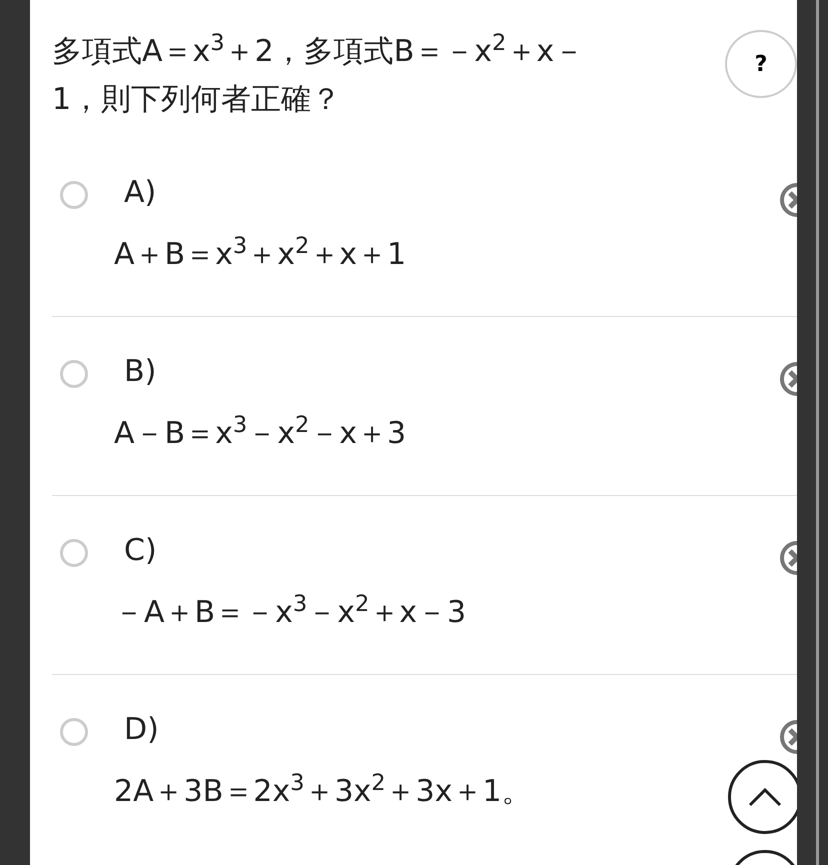 The height and width of the screenshot is (865, 828). What do you see at coordinates (319, 73) in the screenshot?
I see `question-text: 多項式A＝x$^{3}$＋2，多項式B＝－x$^{2}$＋x－1，則下列何者正確？` at bounding box center [319, 73].